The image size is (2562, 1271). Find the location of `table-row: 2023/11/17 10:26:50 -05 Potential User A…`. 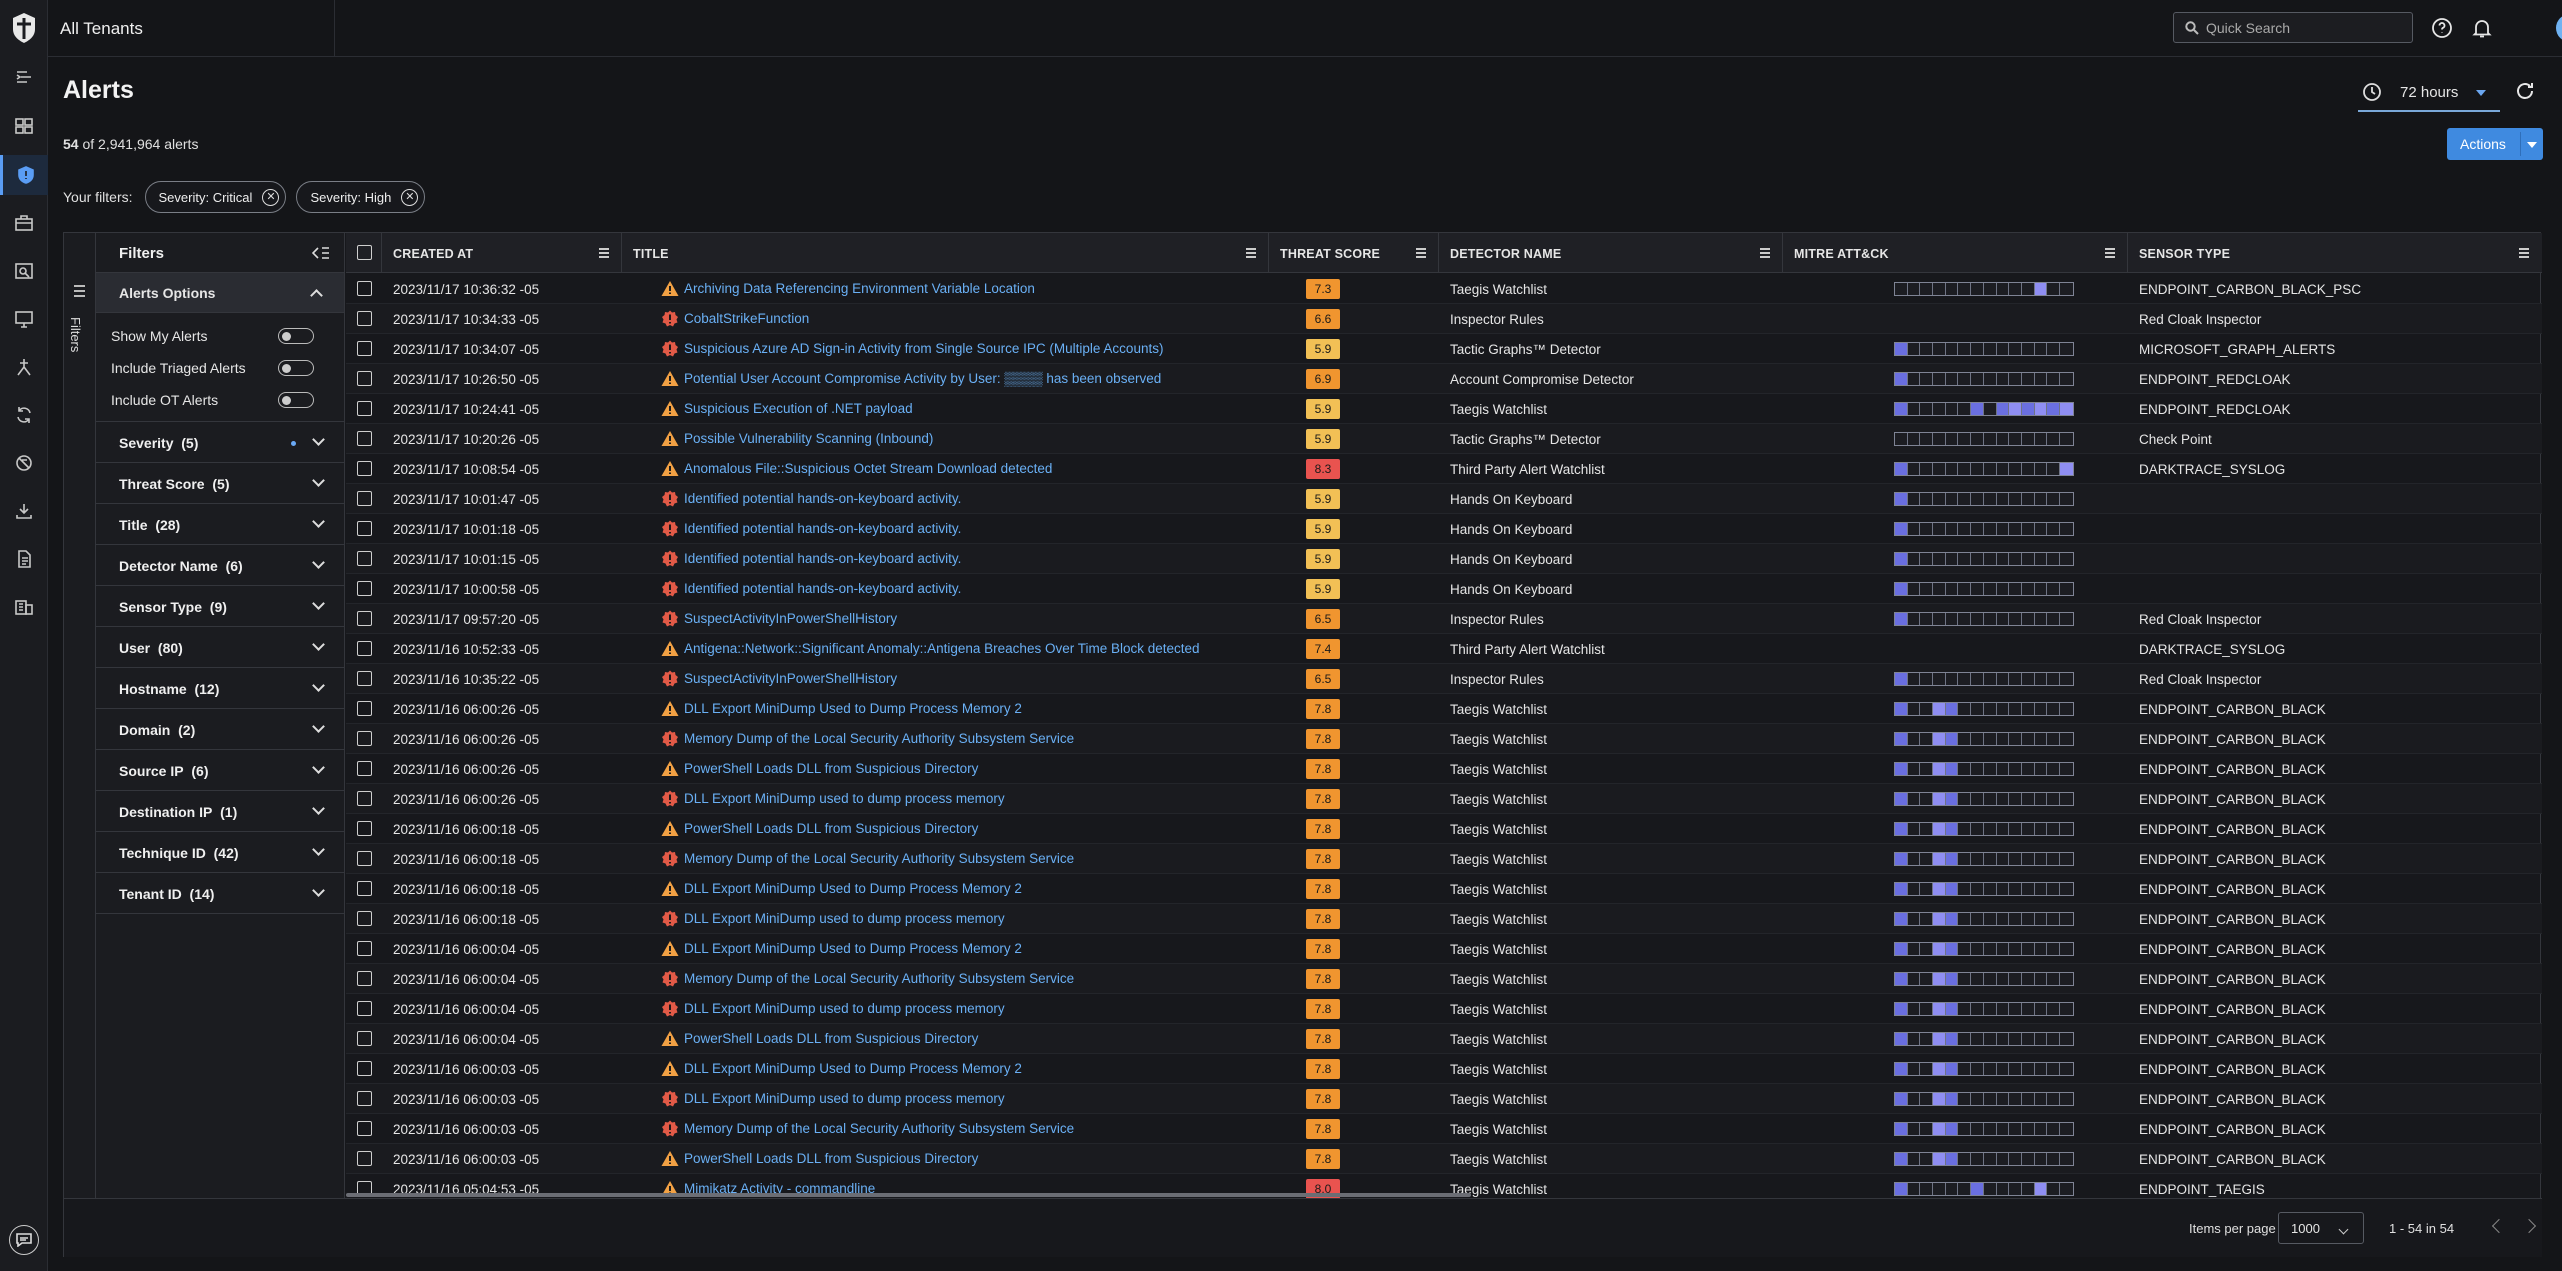

table-row: 2023/11/17 10:26:50 -05 Potential User A… is located at coordinates (1444, 379).